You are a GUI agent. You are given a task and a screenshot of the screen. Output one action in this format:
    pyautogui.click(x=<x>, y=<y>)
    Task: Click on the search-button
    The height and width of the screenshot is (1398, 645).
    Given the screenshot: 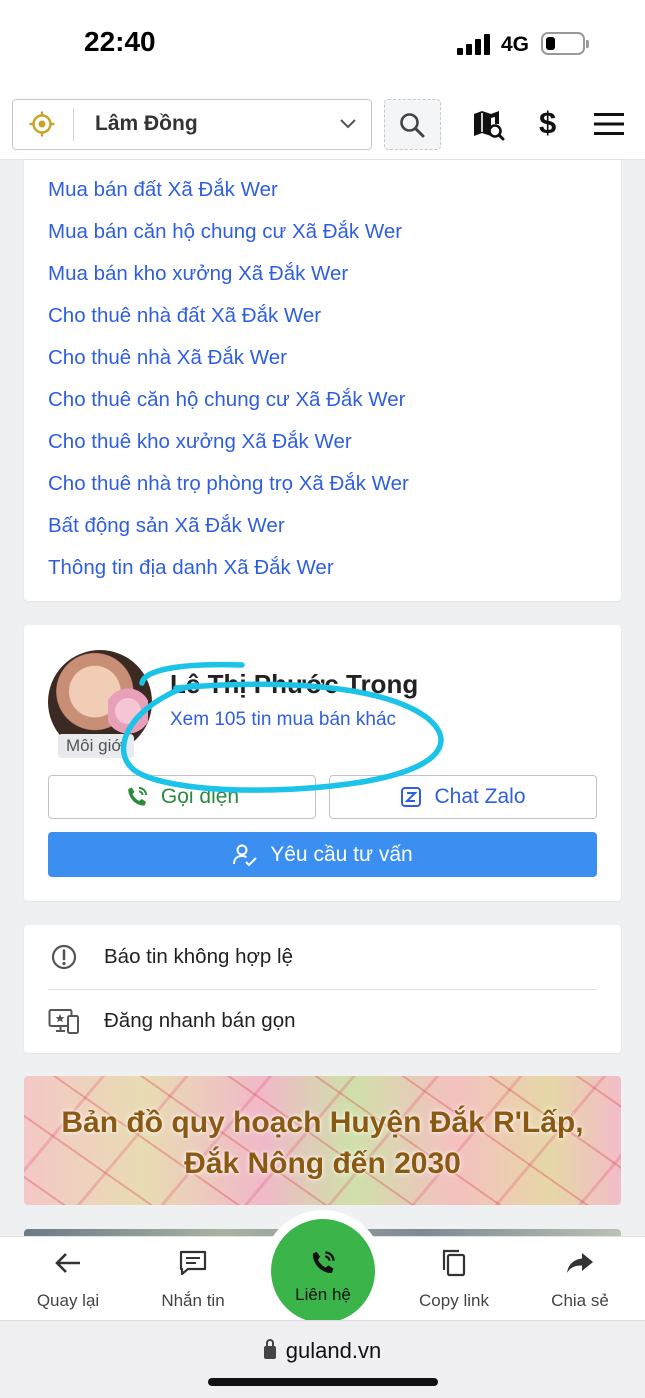 What is the action you would take?
    pyautogui.click(x=412, y=124)
    